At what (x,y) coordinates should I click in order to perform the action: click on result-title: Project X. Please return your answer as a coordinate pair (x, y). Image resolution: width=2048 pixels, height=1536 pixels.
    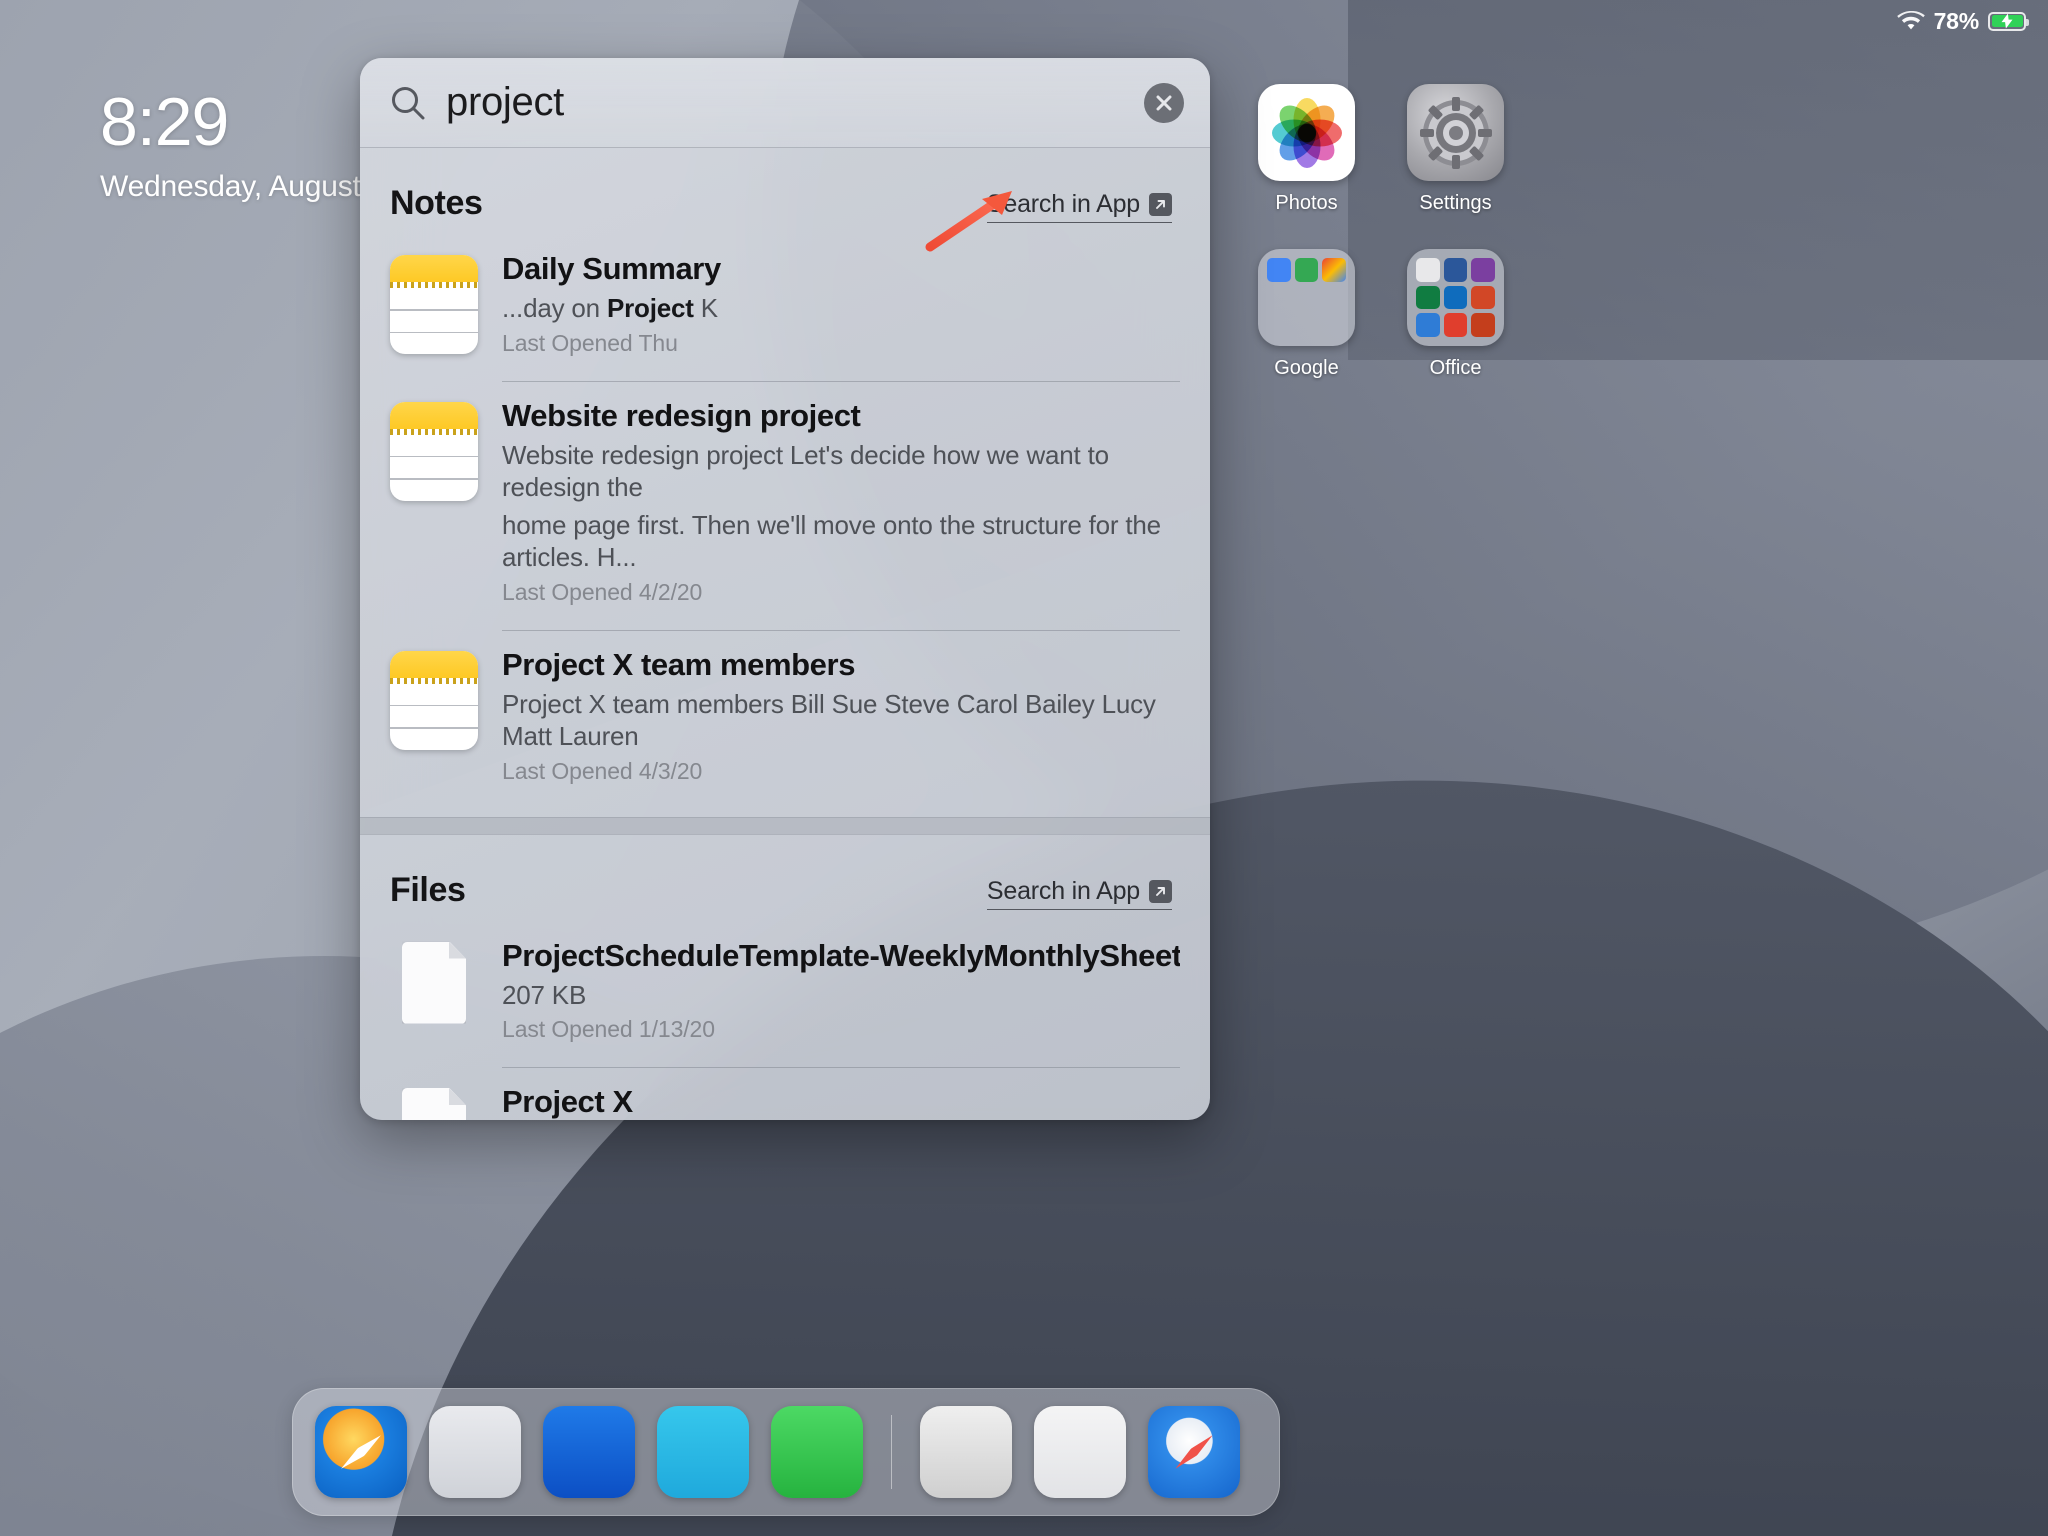
    Looking at the image, I should click on (567, 1101).